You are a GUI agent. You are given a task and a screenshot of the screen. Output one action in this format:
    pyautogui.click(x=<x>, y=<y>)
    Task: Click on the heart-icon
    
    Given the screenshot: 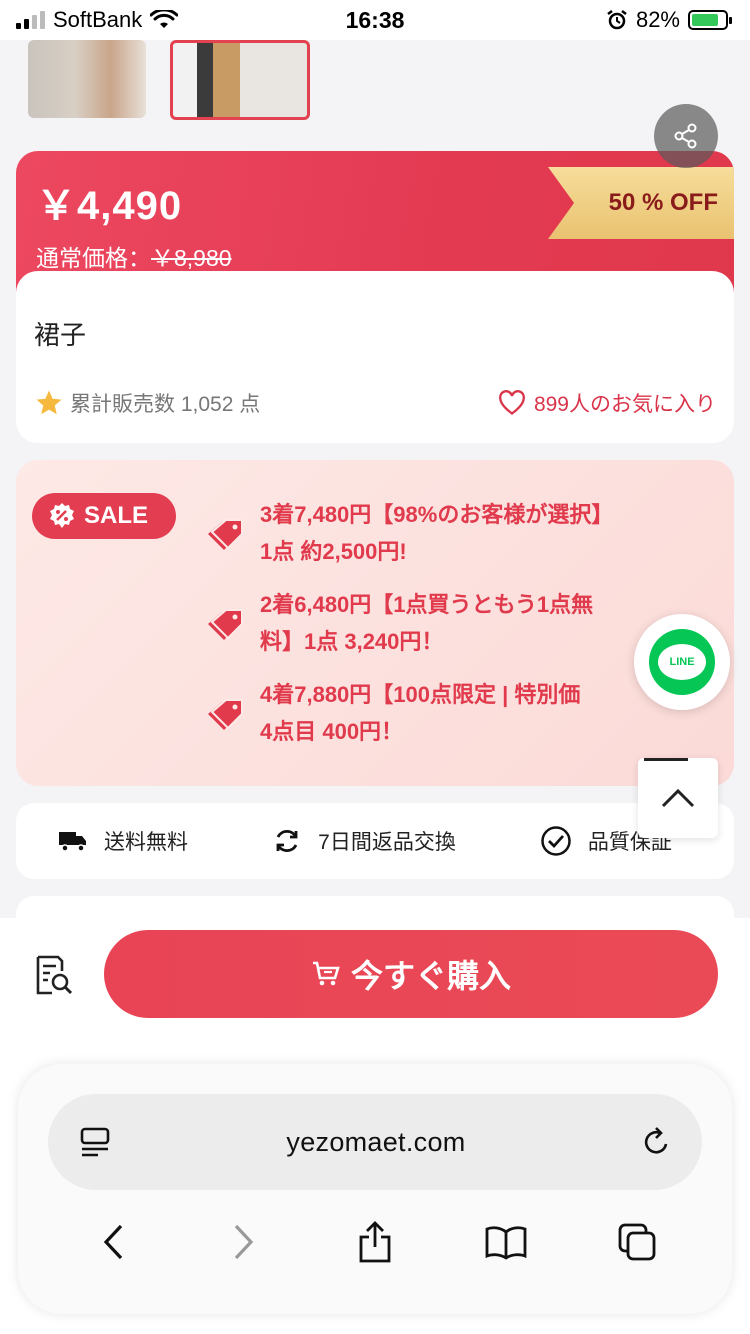 What is the action you would take?
    pyautogui.click(x=512, y=402)
    